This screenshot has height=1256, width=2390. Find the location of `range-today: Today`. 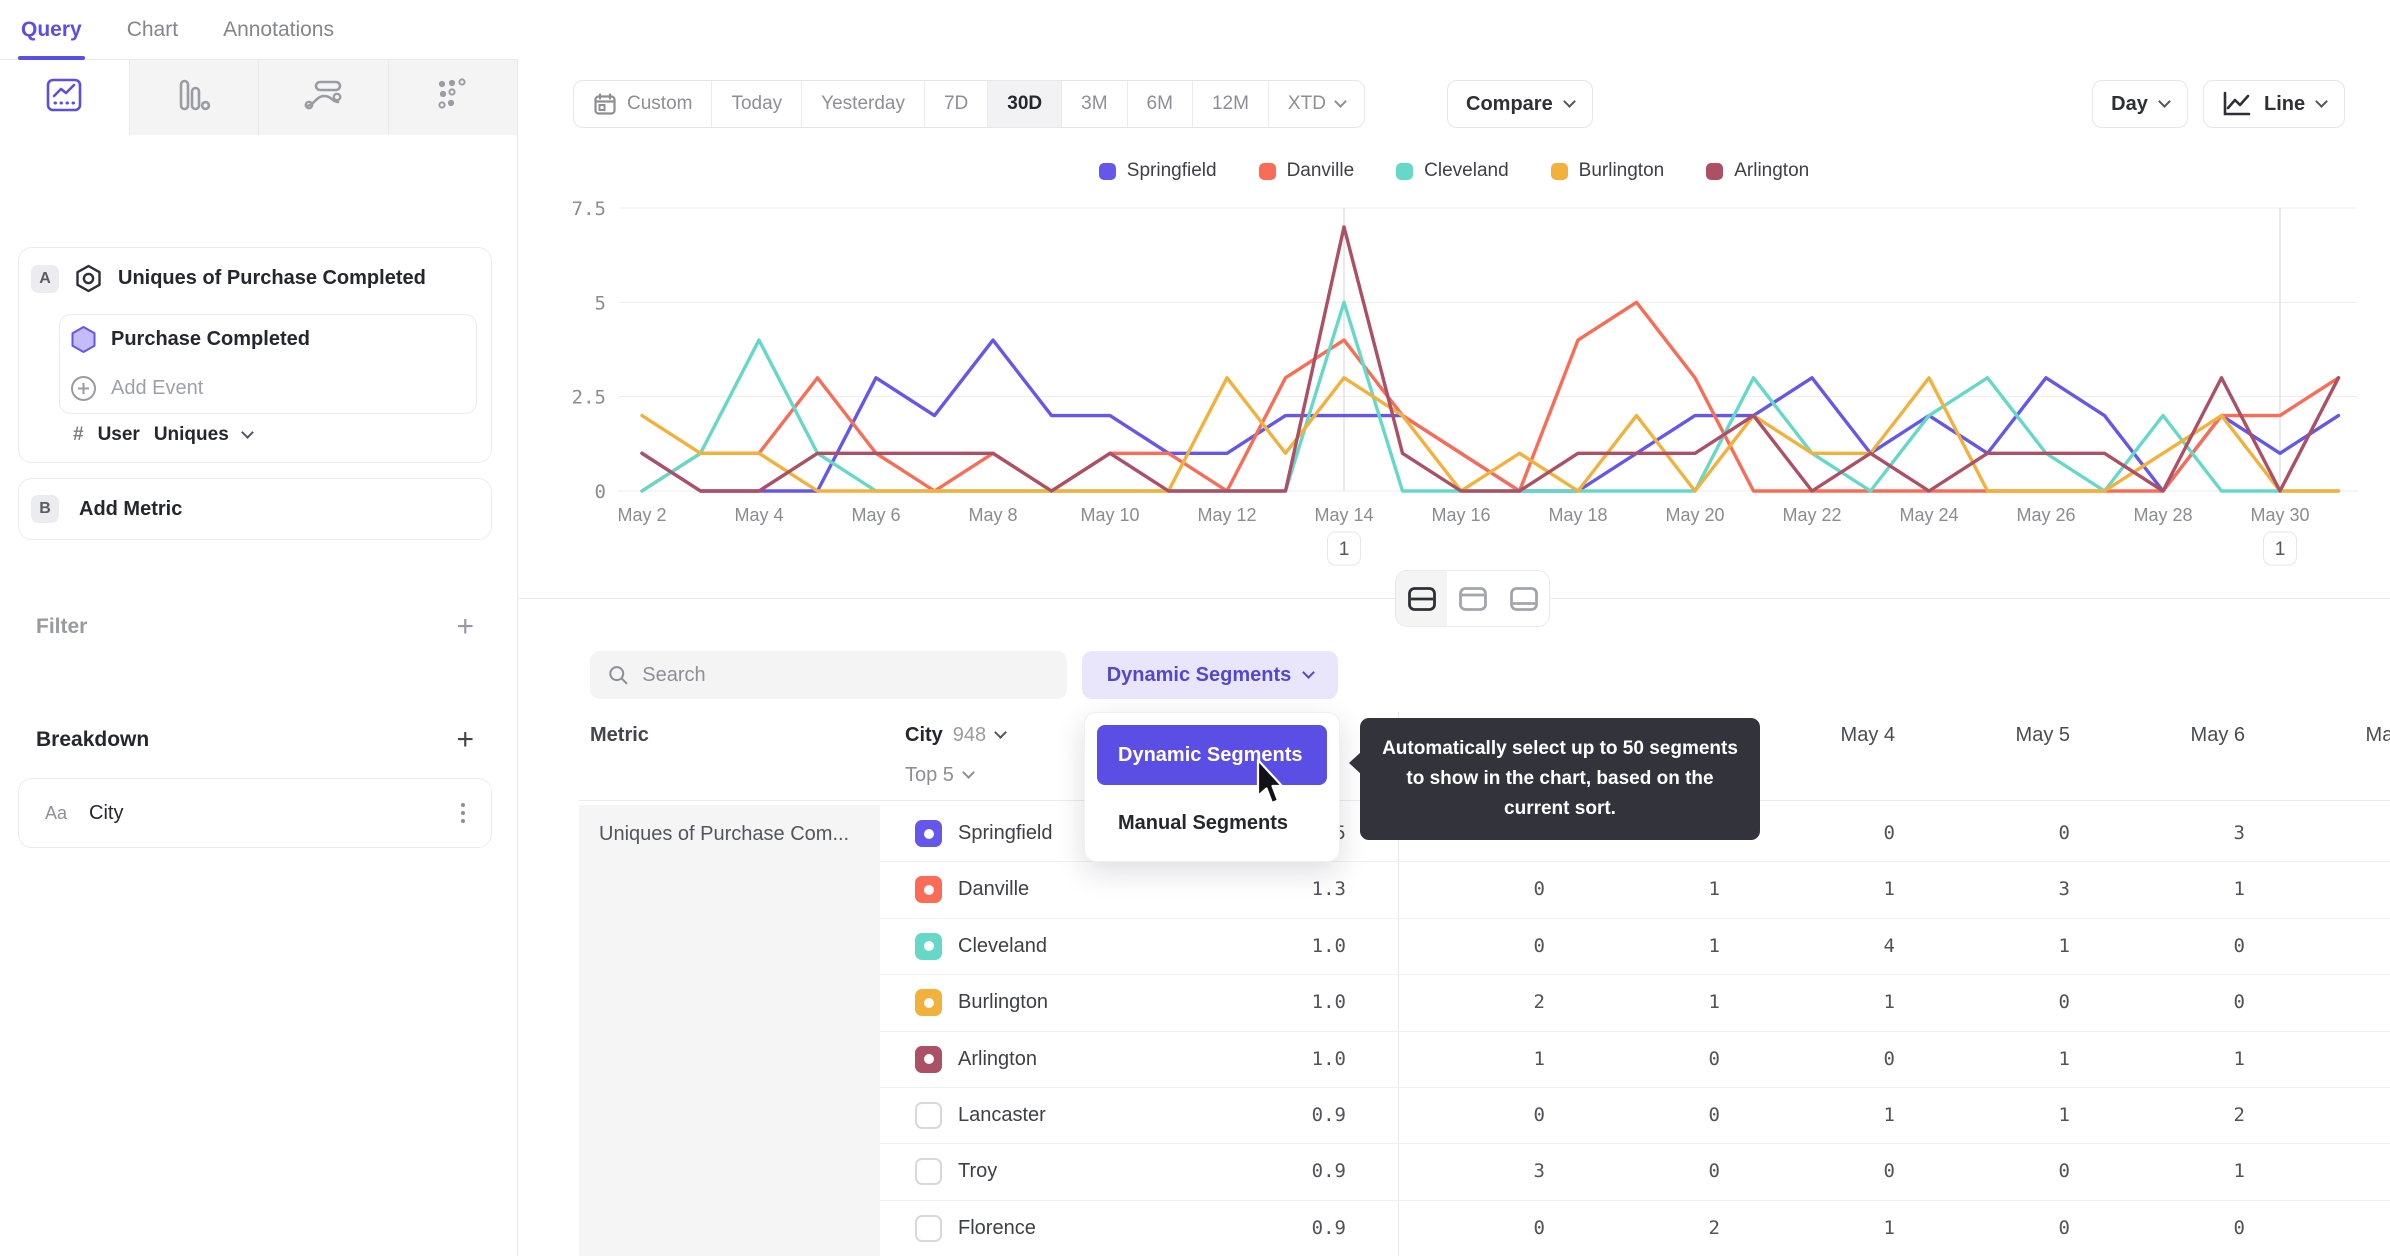

range-today: Today is located at coordinates (757, 104).